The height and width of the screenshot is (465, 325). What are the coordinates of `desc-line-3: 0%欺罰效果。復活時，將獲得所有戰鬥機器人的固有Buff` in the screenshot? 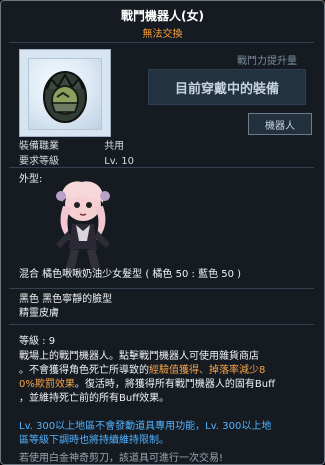 It's located at (166, 385).